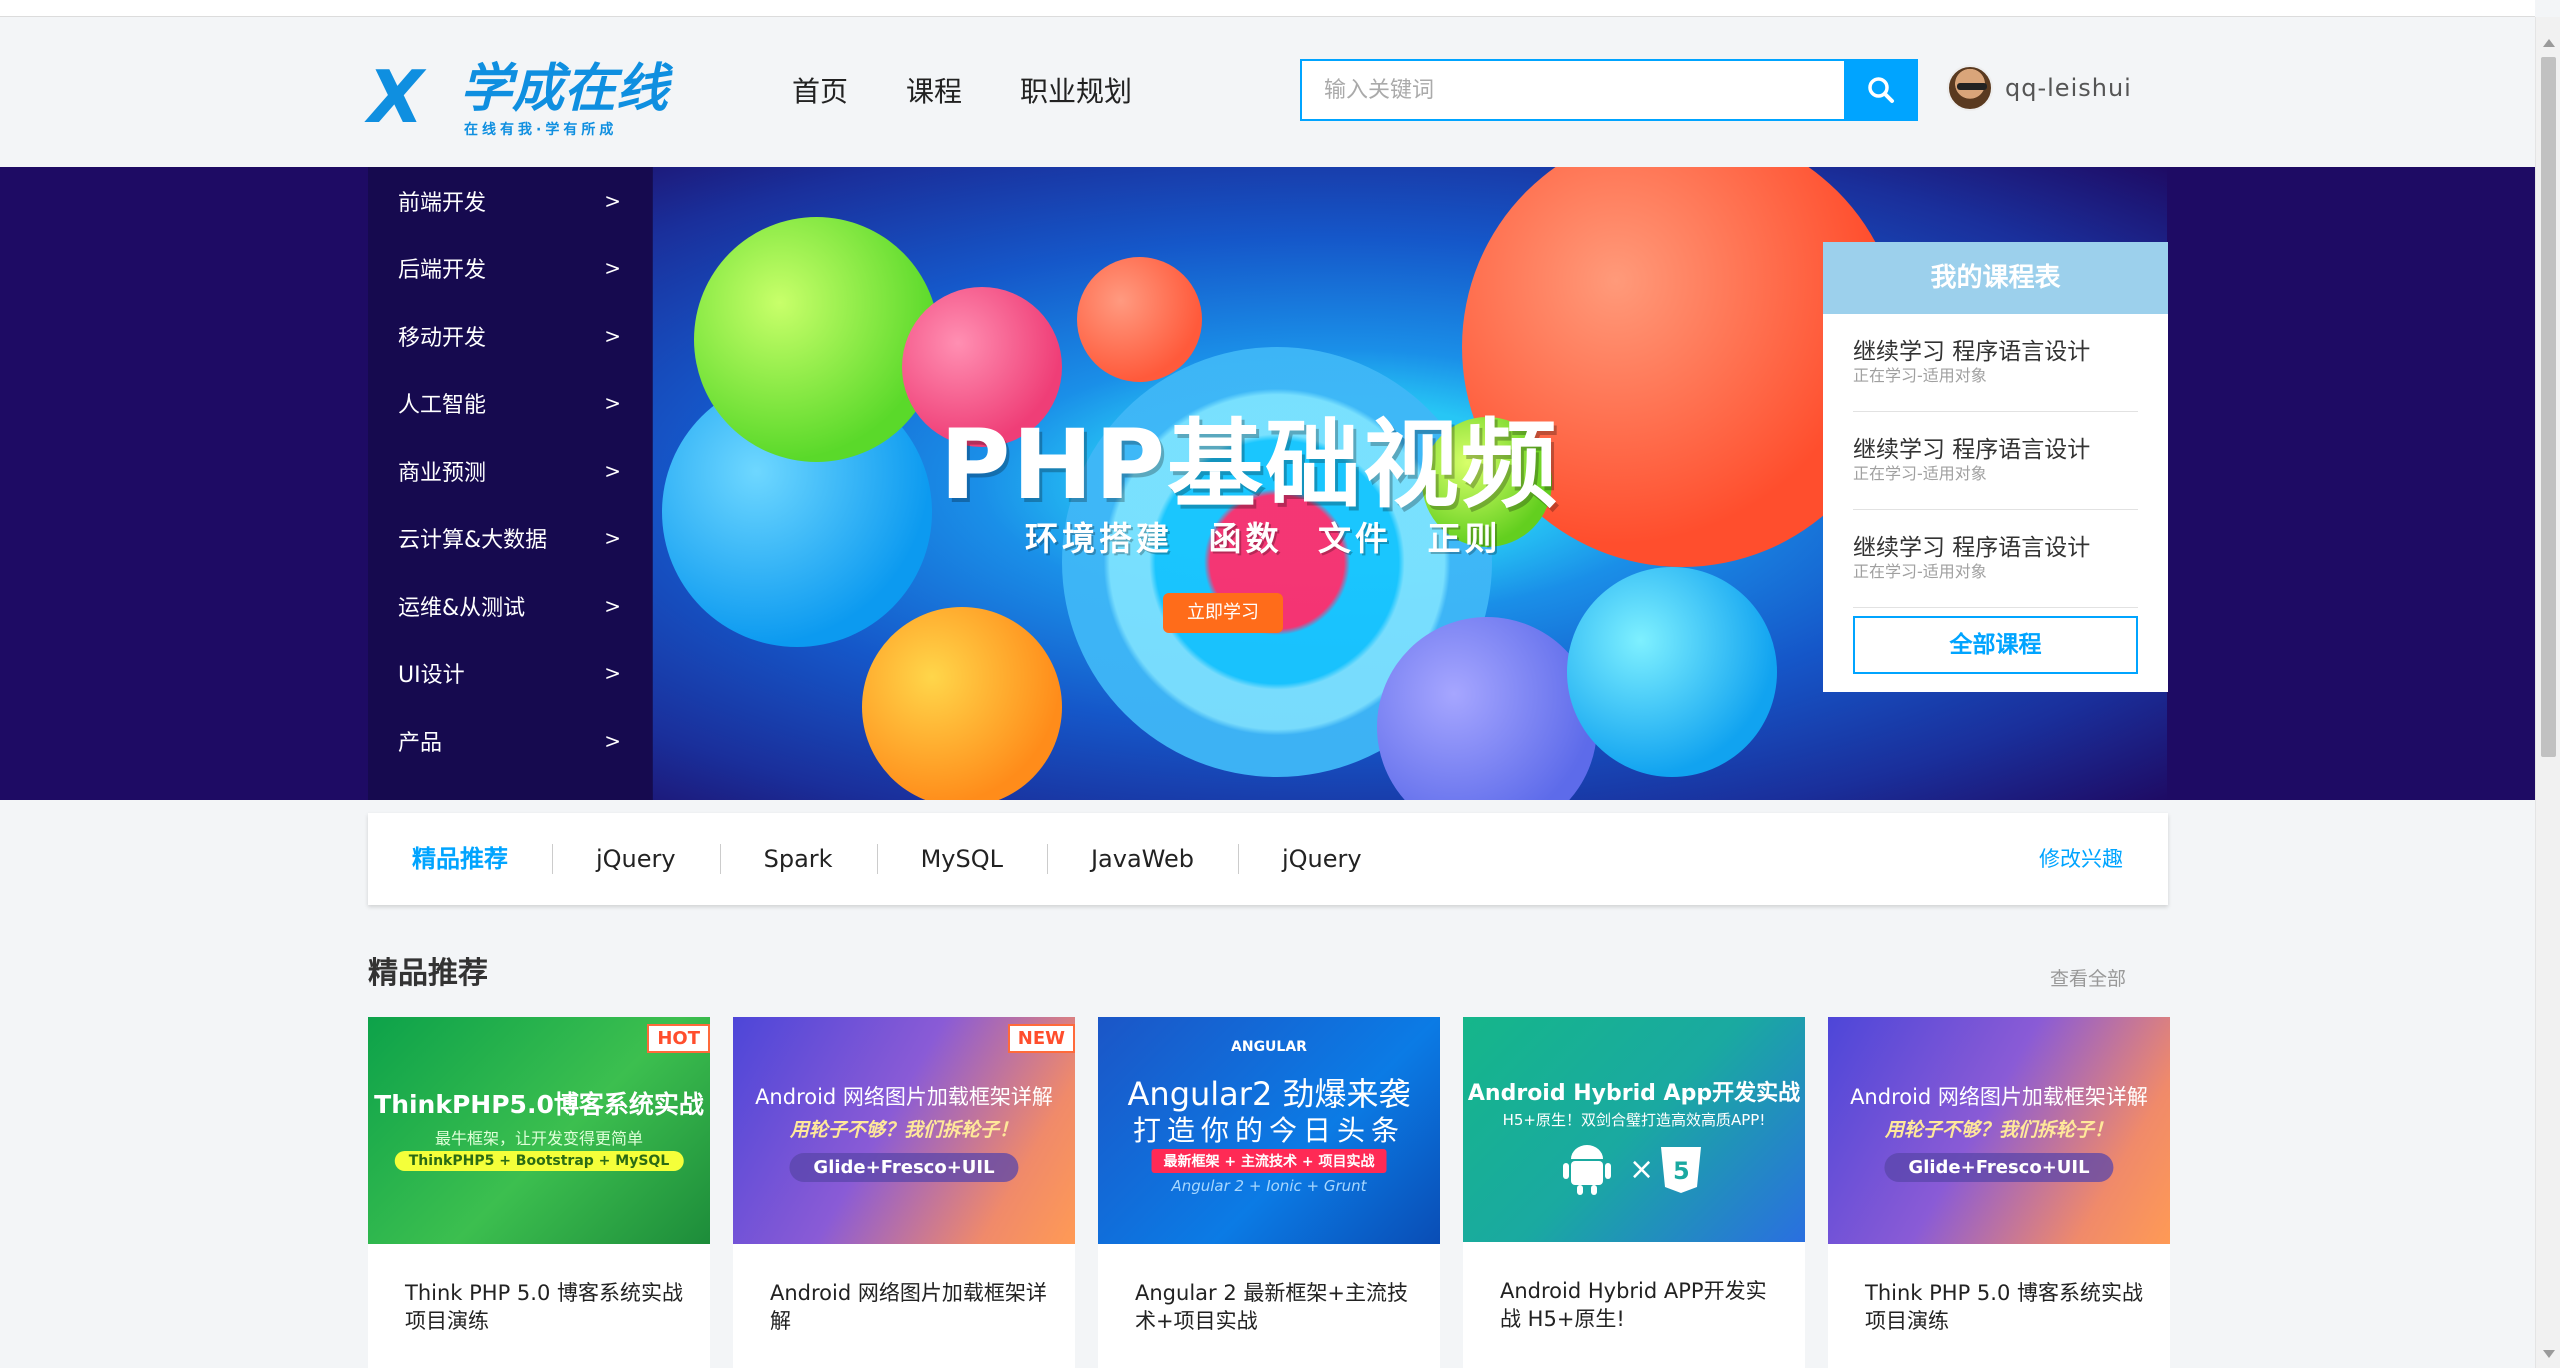  I want to click on category-label: 移动开发, so click(442, 338).